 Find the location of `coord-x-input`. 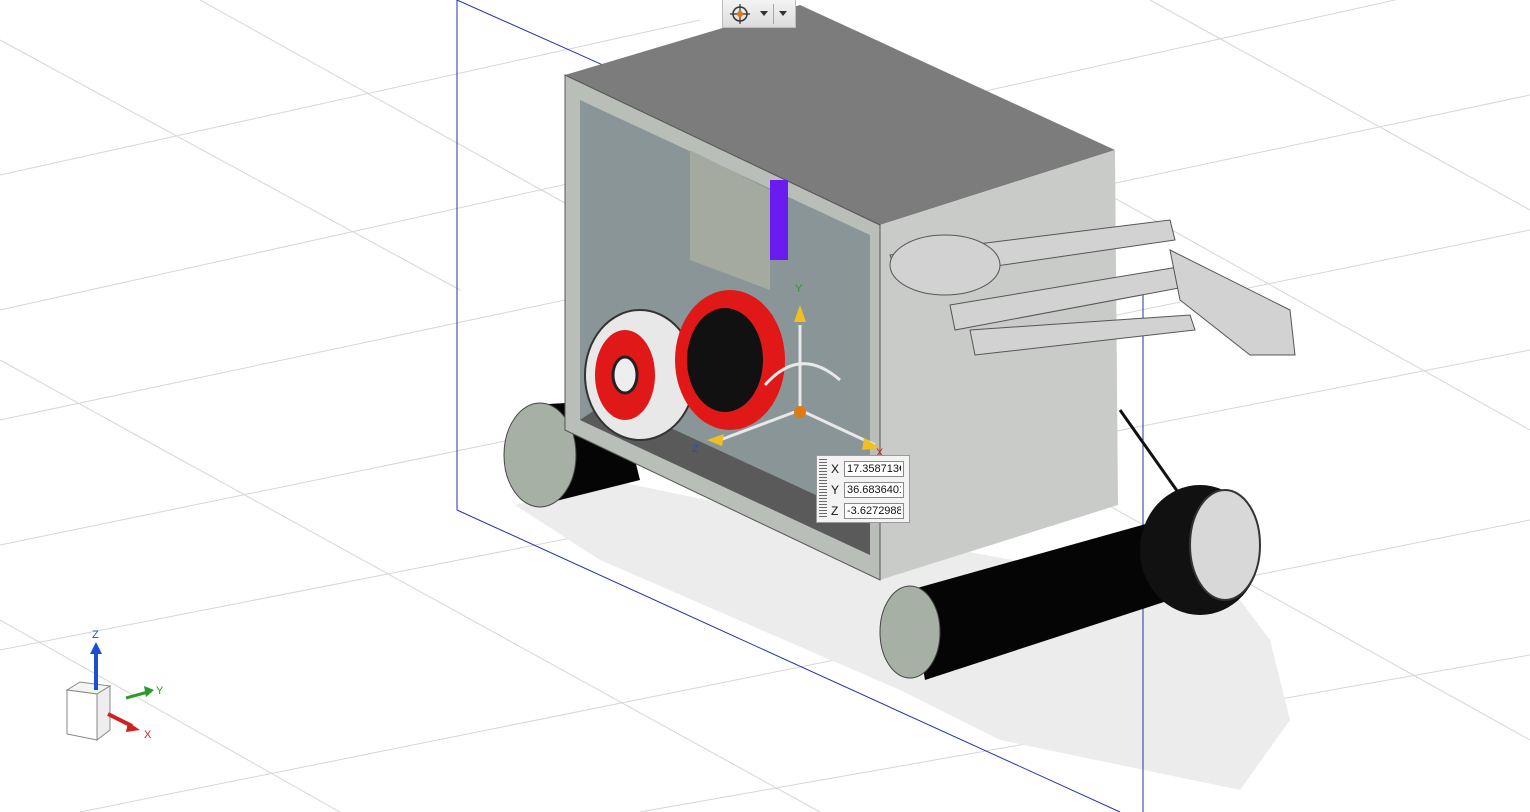

coord-x-input is located at coordinates (874, 469).